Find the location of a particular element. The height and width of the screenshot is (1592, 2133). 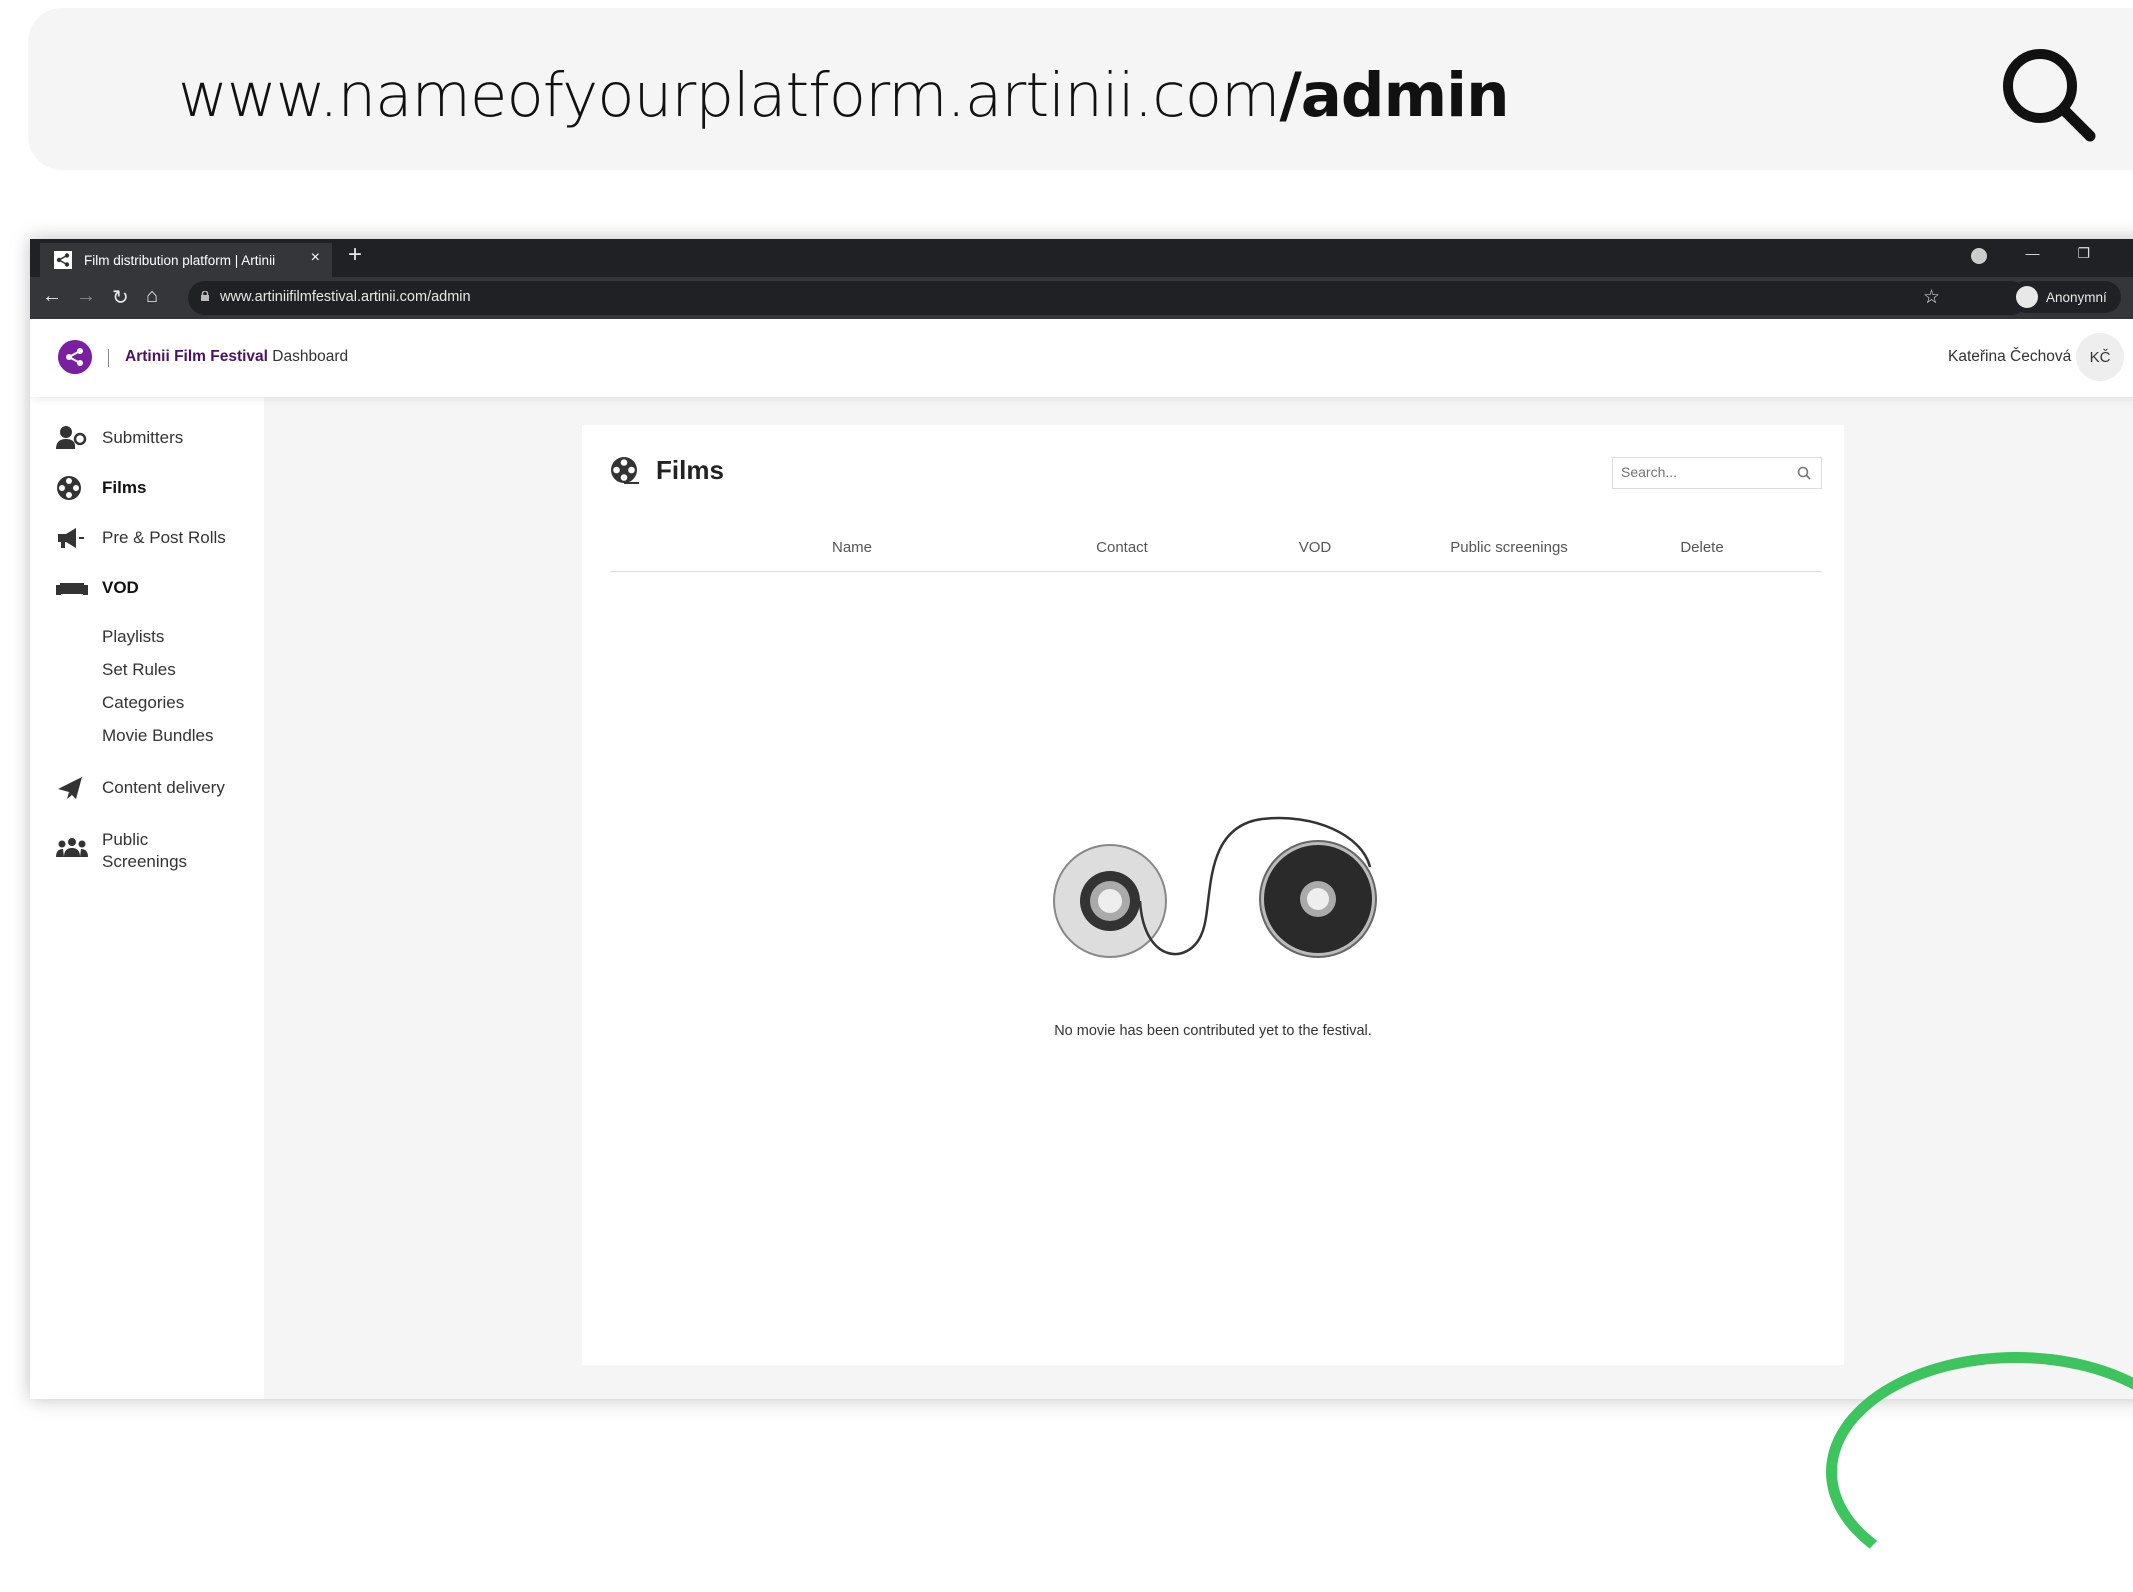

sidebar-label: Public Screenings is located at coordinates (144, 851).